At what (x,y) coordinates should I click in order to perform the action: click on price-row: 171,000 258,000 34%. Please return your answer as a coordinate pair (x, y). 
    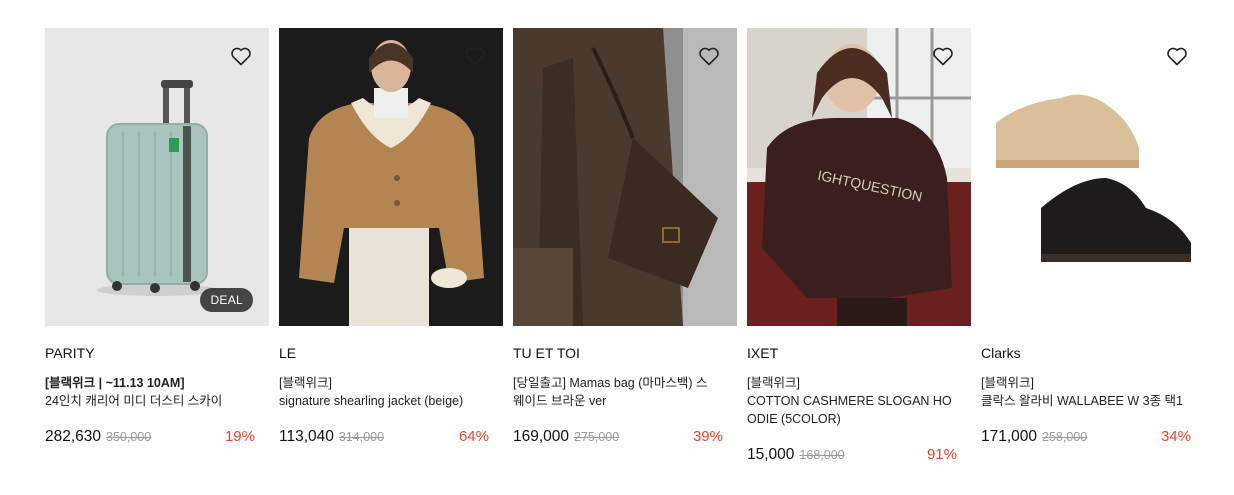
    Looking at the image, I should click on (1086, 437).